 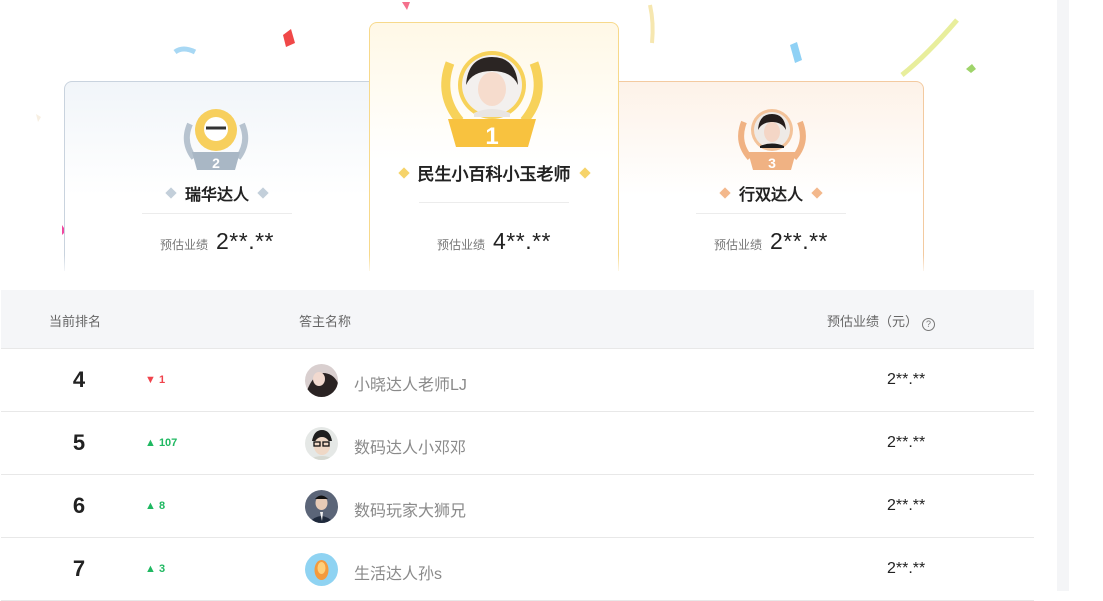 I want to click on silver-laurel-badge-icon: 2, so click(x=216, y=138).